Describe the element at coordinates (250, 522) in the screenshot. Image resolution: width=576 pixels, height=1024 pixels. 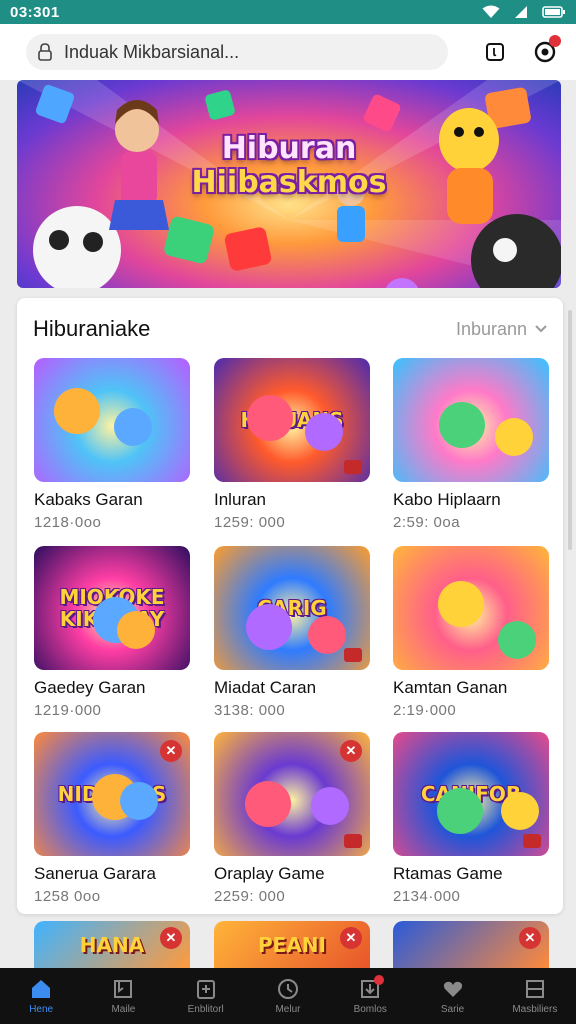
I see `game-meta: 1259: 000` at that location.